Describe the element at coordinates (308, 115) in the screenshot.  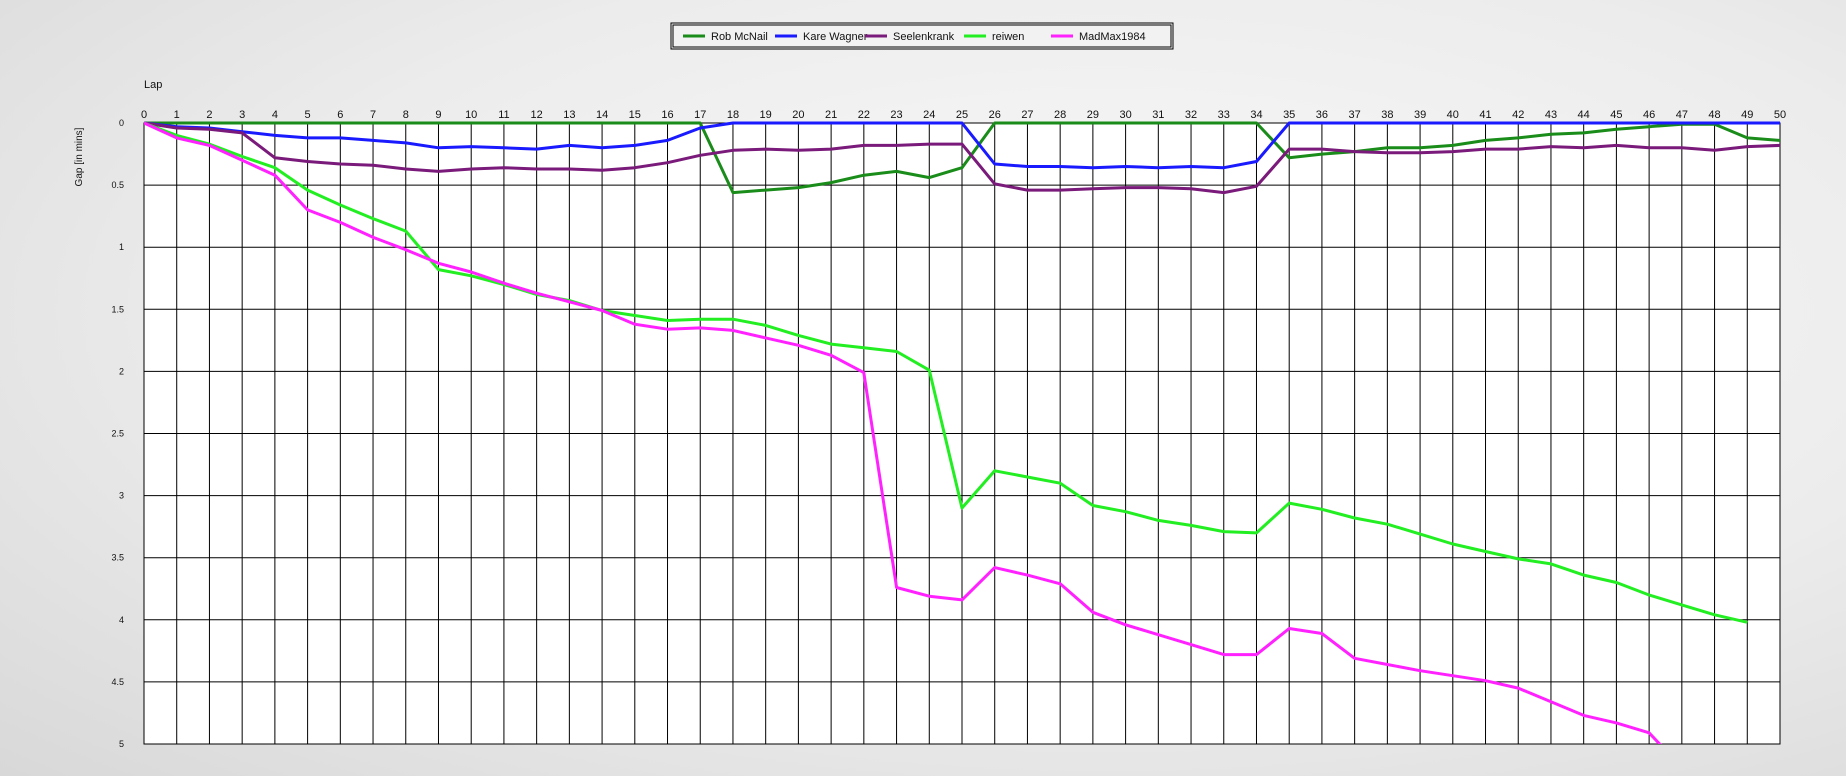
I see `x-tick-label: 5` at that location.